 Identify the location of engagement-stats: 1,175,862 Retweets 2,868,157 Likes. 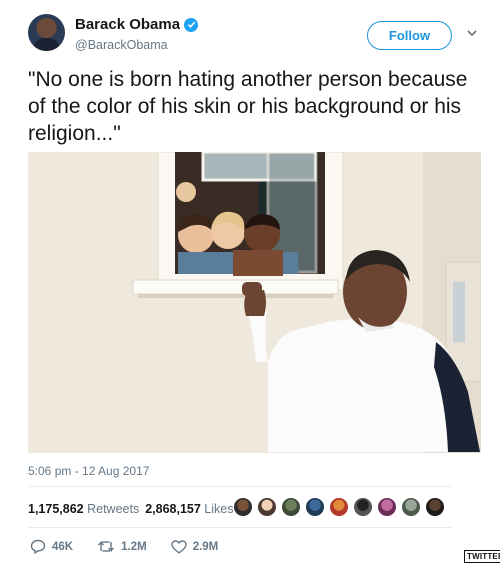
(130, 509).